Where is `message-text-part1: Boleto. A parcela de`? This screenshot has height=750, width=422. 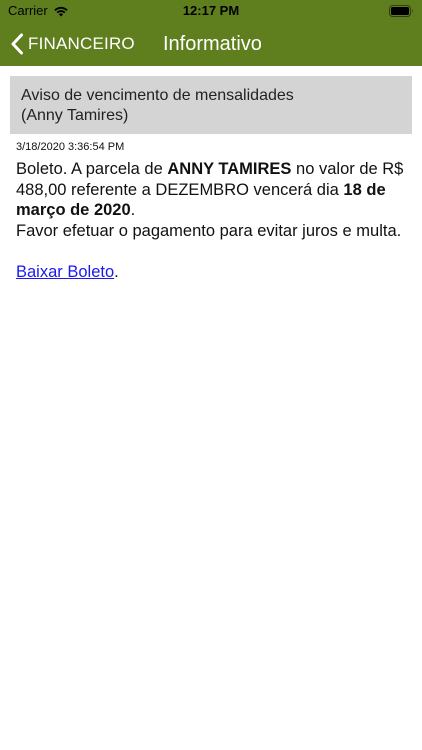
message-text-part1: Boleto. A parcela de is located at coordinates (92, 169).